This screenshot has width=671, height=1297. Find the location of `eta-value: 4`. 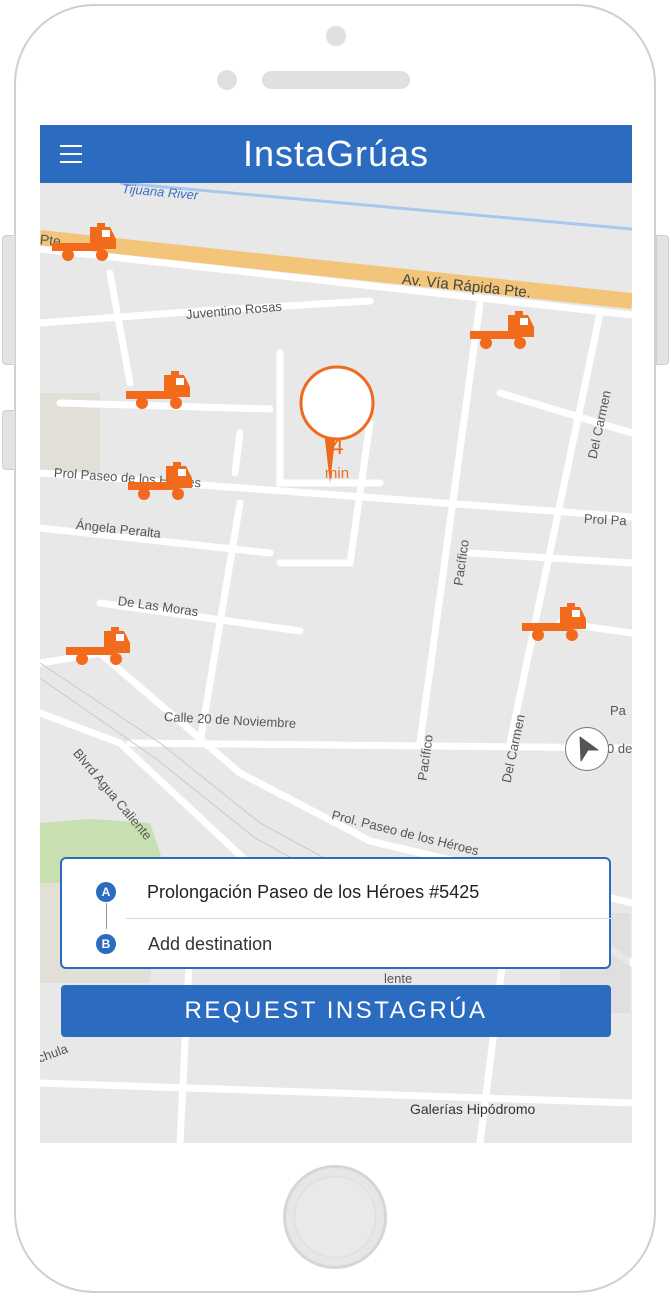

eta-value: 4 is located at coordinates (337, 446).